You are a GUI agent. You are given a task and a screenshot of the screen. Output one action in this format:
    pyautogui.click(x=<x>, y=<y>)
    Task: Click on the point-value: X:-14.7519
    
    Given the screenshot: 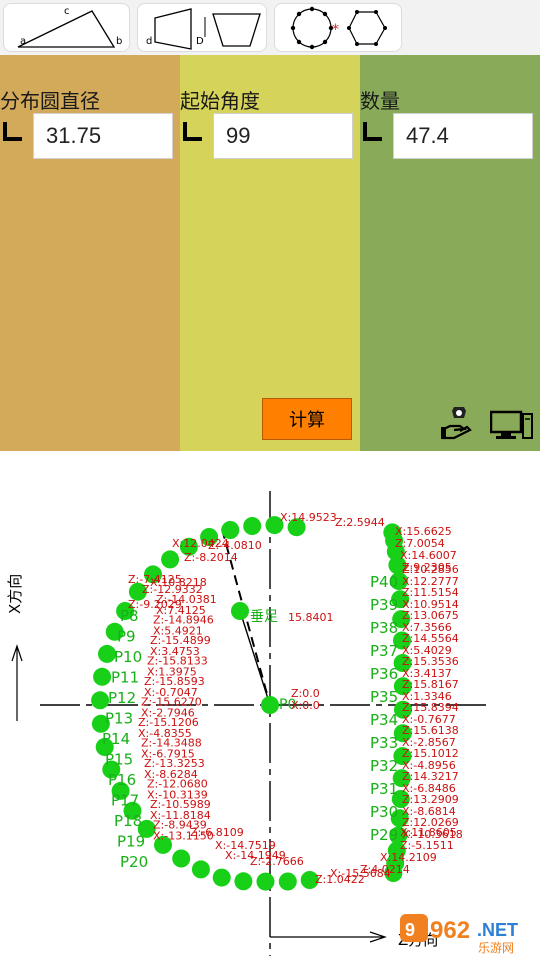 What is the action you would take?
    pyautogui.click(x=245, y=845)
    